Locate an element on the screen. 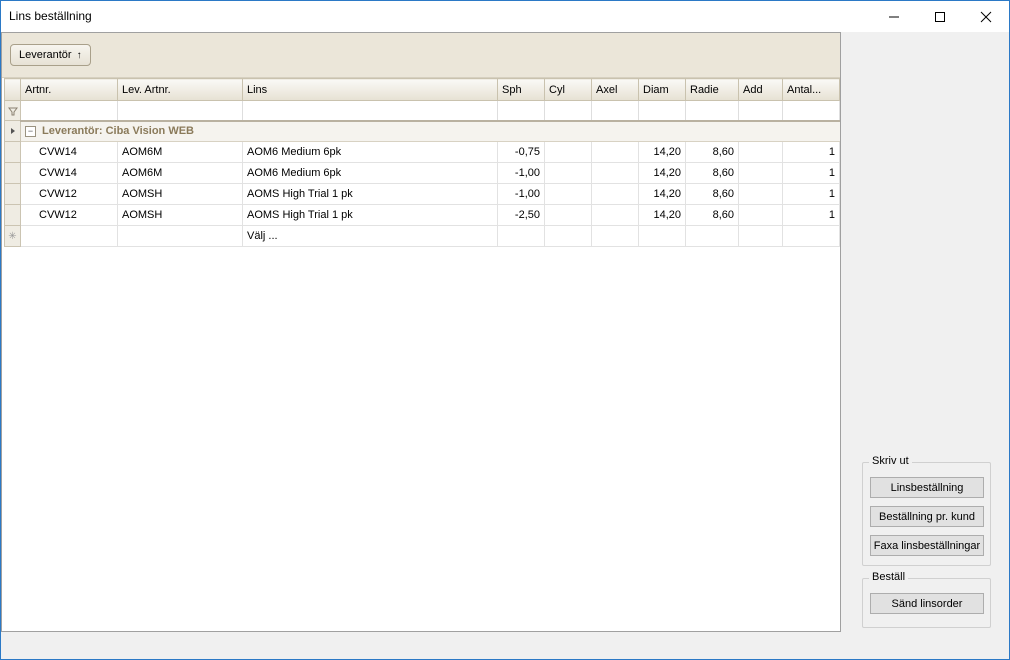  new-cell-axel is located at coordinates (615, 236).